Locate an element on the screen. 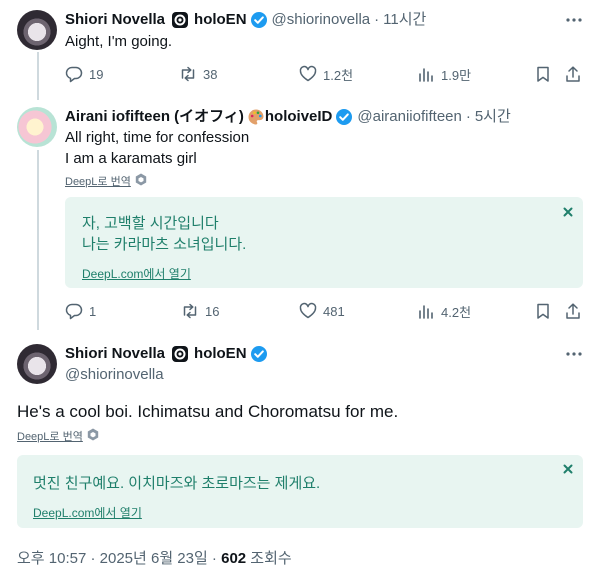 This screenshot has height=578, width=600. retweet-count: 38 is located at coordinates (210, 74).